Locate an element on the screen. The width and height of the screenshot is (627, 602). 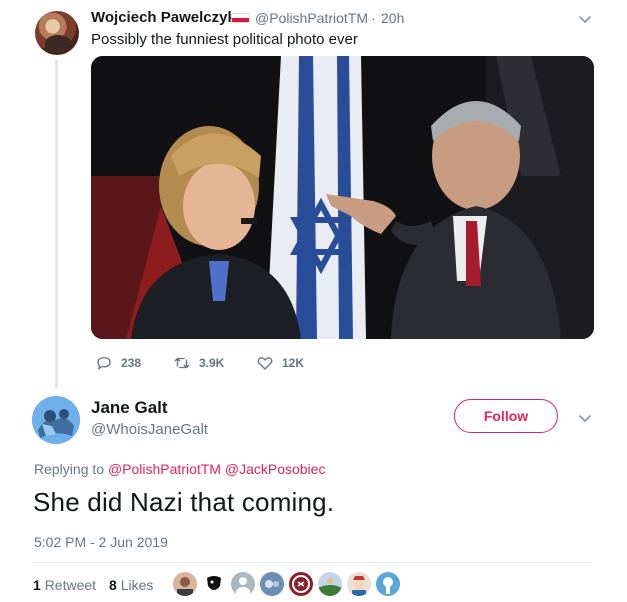
parent-author-avatar is located at coordinates (57, 33).